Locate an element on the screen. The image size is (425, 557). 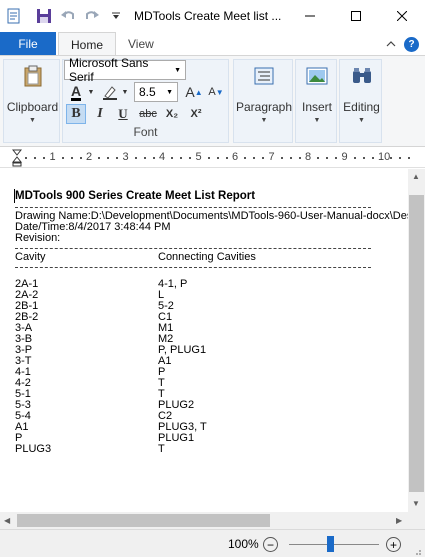
font-name-dropdown-icon: ▼ is located at coordinates (177, 70).